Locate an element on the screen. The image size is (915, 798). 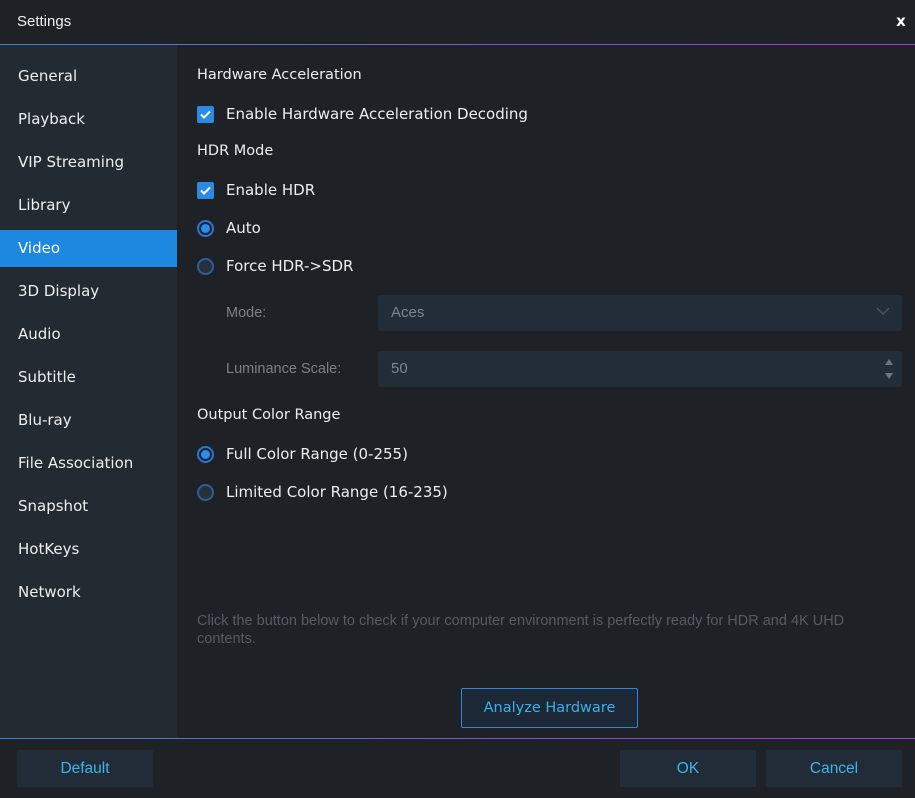
spin-up-icon is located at coordinates (889, 362).